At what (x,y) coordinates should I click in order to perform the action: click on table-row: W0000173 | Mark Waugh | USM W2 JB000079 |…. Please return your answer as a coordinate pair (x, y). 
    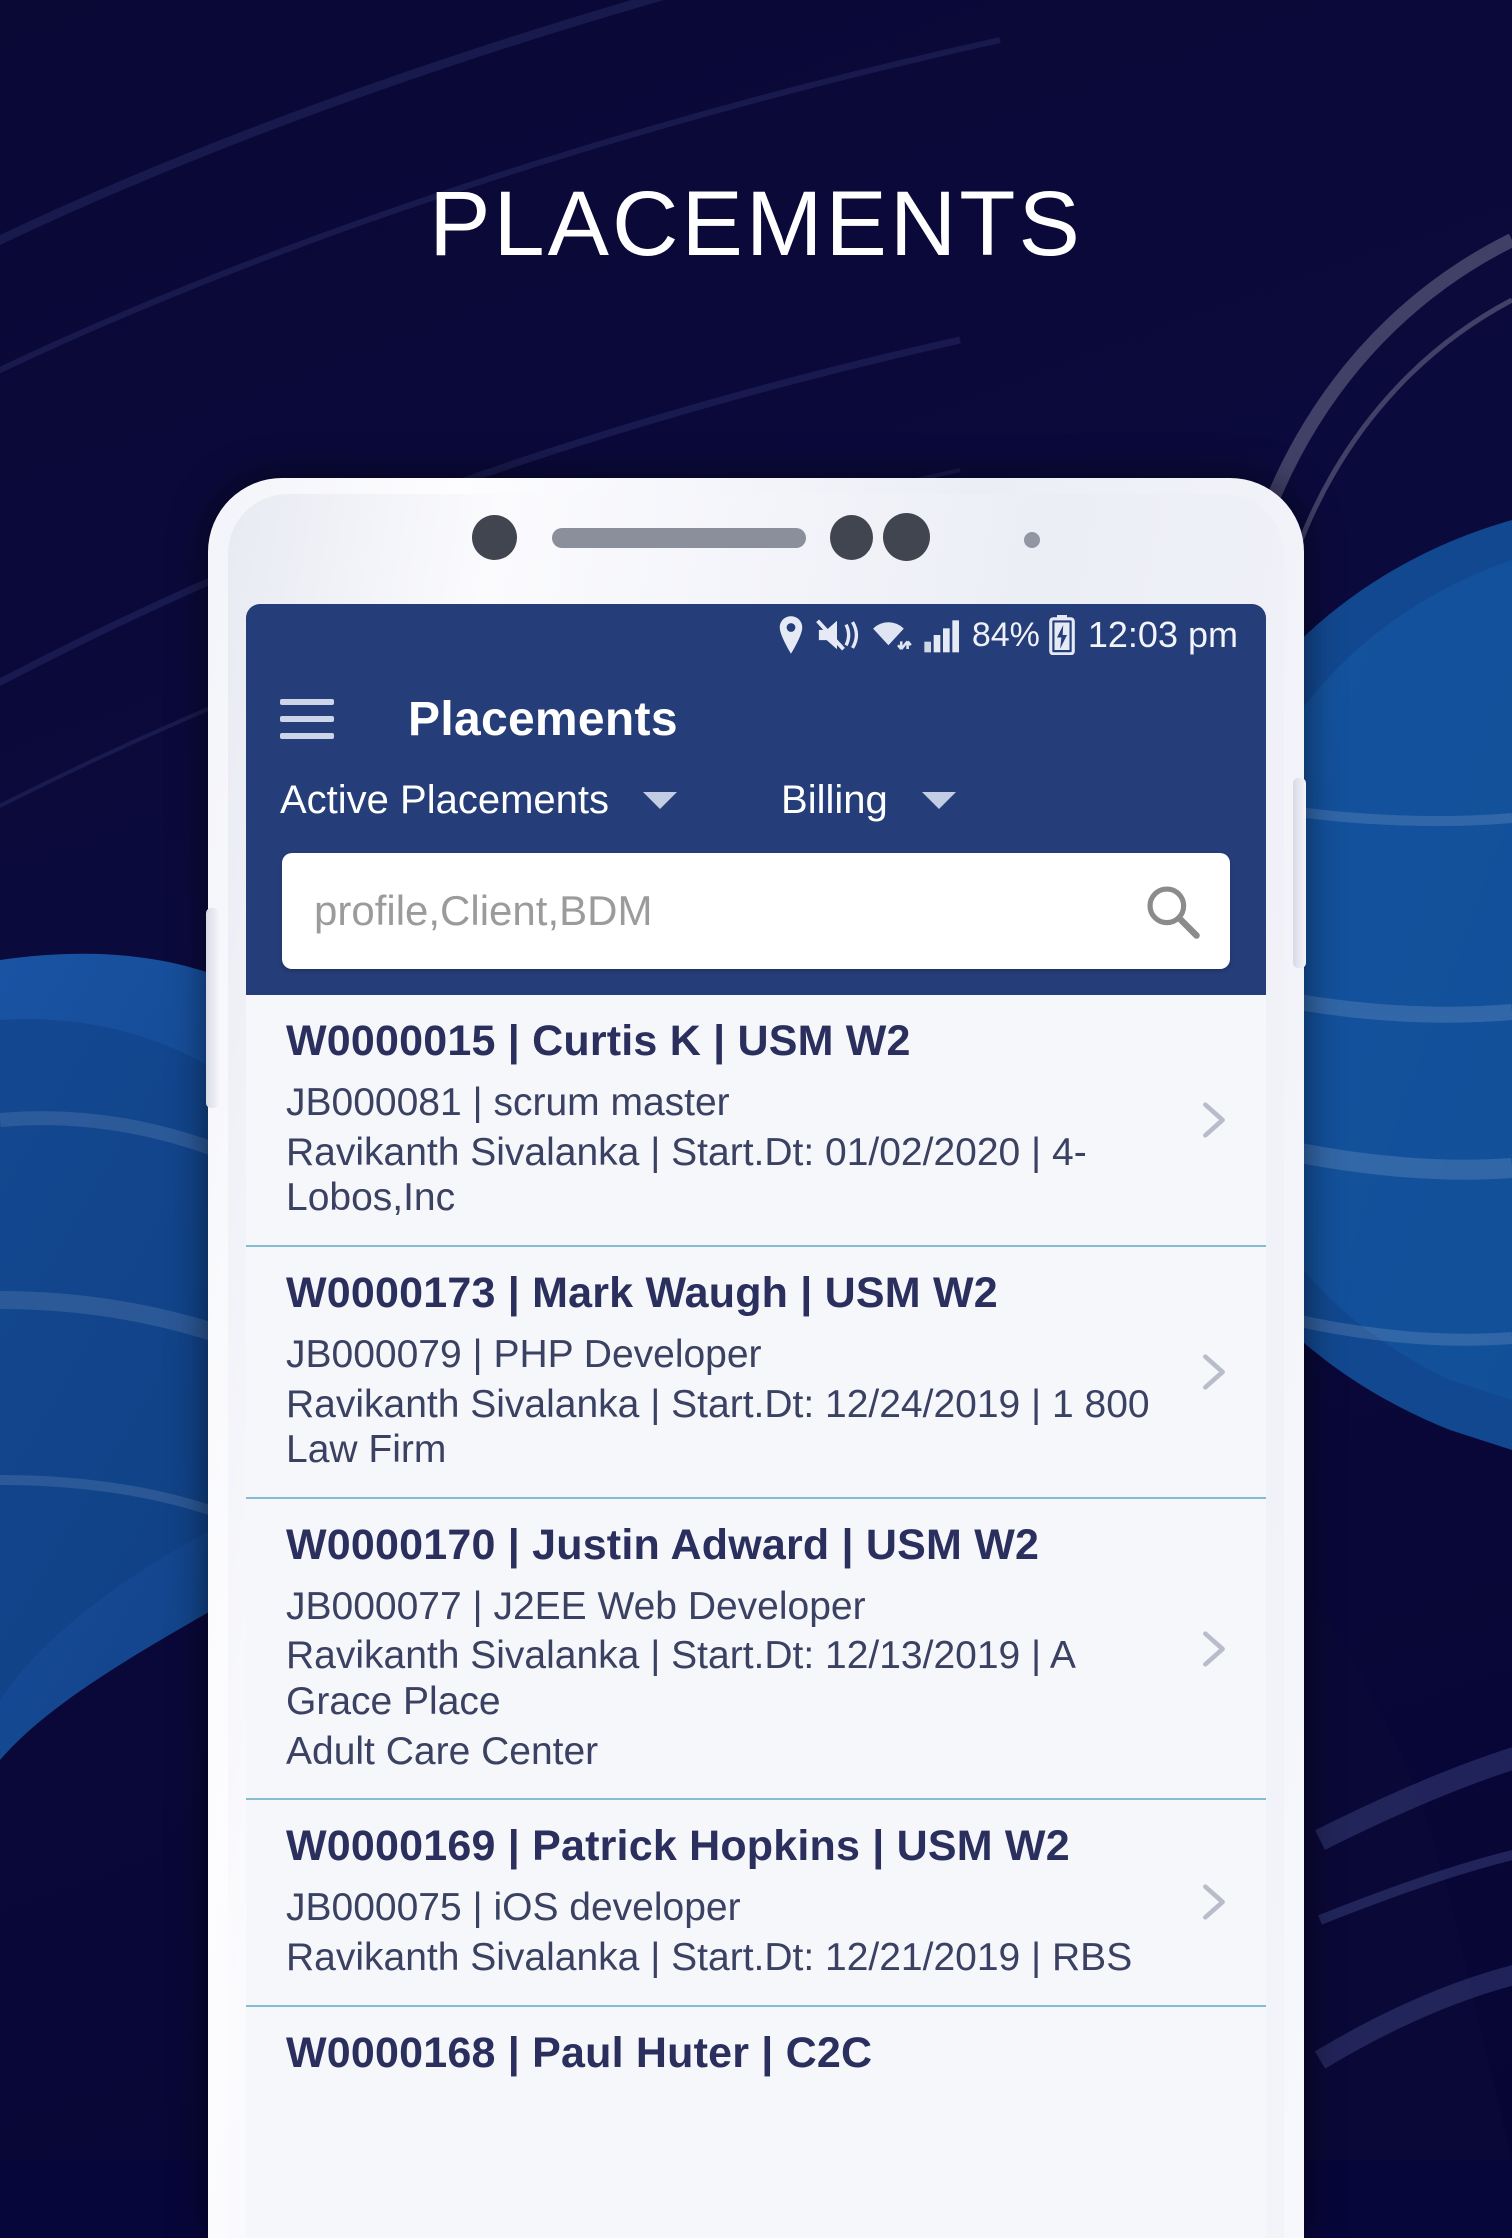
    Looking at the image, I should click on (756, 1372).